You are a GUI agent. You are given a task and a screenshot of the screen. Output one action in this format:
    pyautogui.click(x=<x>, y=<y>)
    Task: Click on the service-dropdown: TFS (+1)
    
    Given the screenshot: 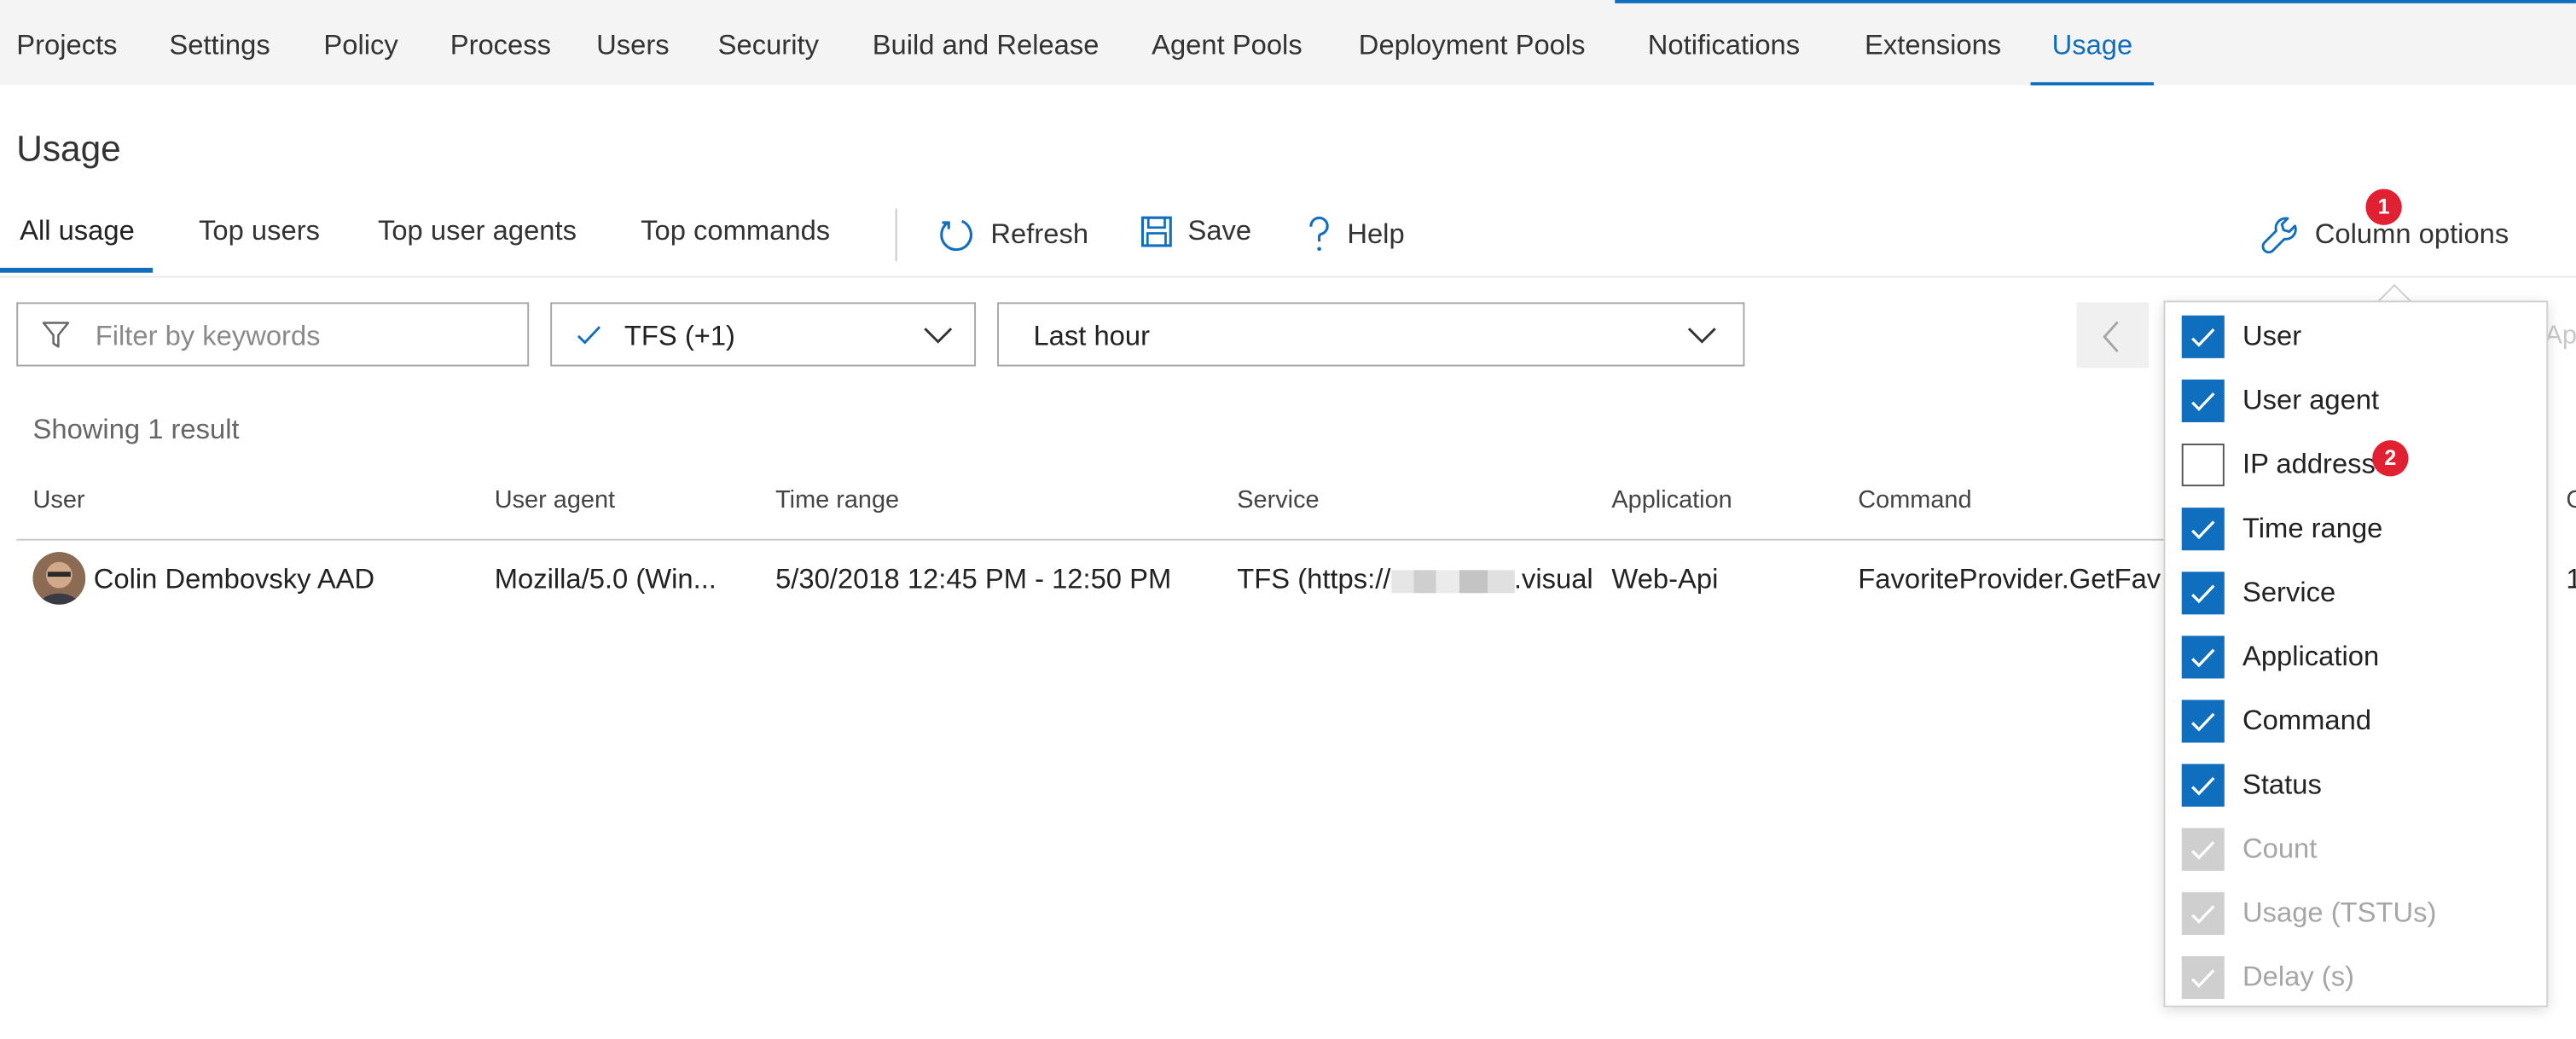 What is the action you would take?
    pyautogui.click(x=763, y=334)
    